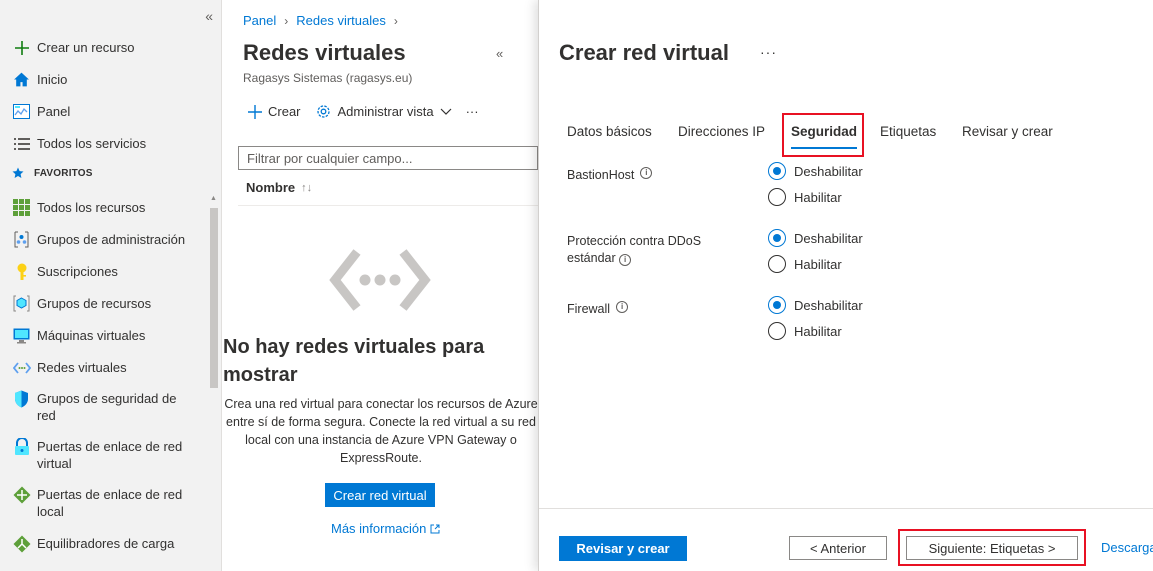 Image resolution: width=1153 pixels, height=571 pixels. Describe the element at coordinates (21, 239) in the screenshot. I see `management-group-icon` at that location.